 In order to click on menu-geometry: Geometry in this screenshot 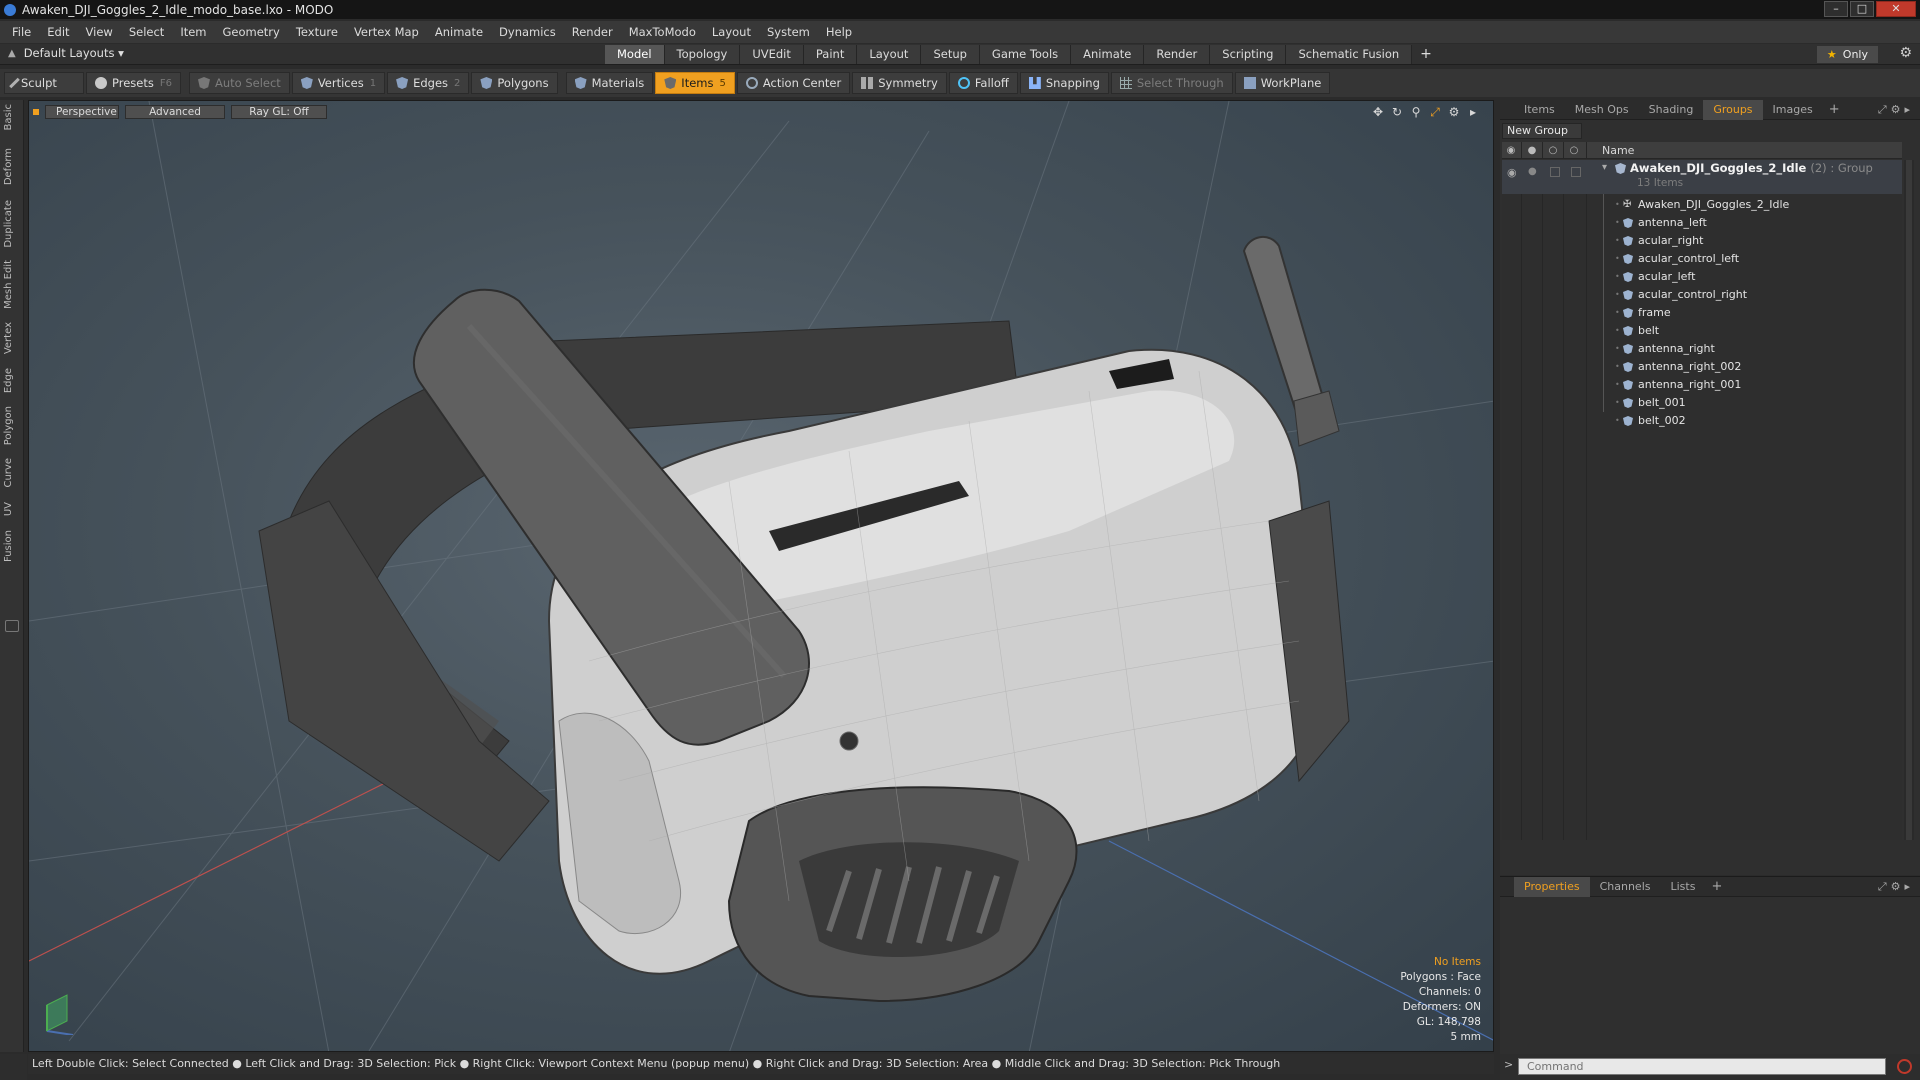, I will do `click(251, 32)`.